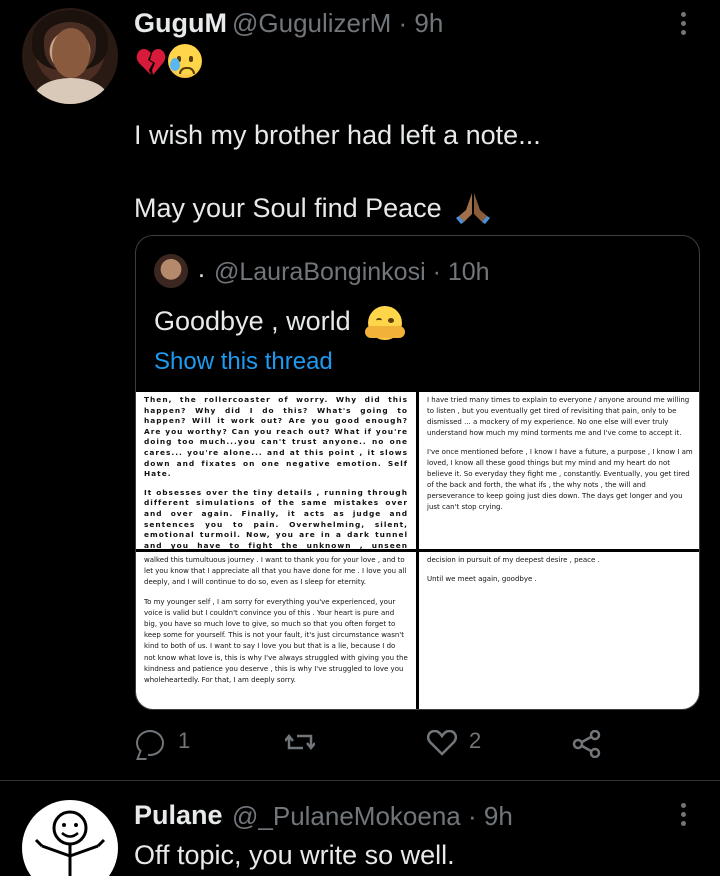  What do you see at coordinates (171, 271) in the screenshot?
I see `quoted-avatar` at bounding box center [171, 271].